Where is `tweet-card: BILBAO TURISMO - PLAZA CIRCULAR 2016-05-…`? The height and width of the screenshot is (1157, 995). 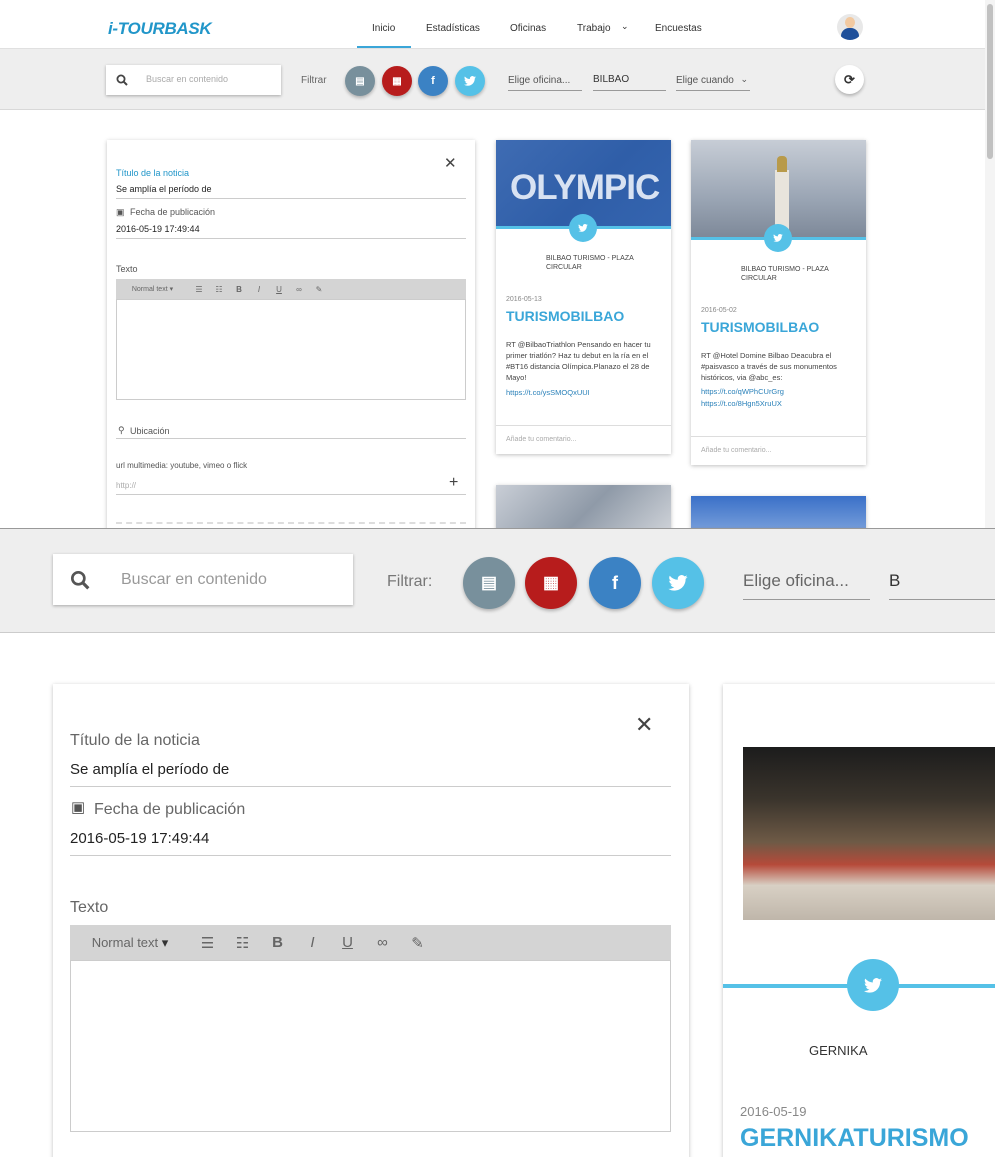 tweet-card: BILBAO TURISMO - PLAZA CIRCULAR 2016-05-… is located at coordinates (778, 302).